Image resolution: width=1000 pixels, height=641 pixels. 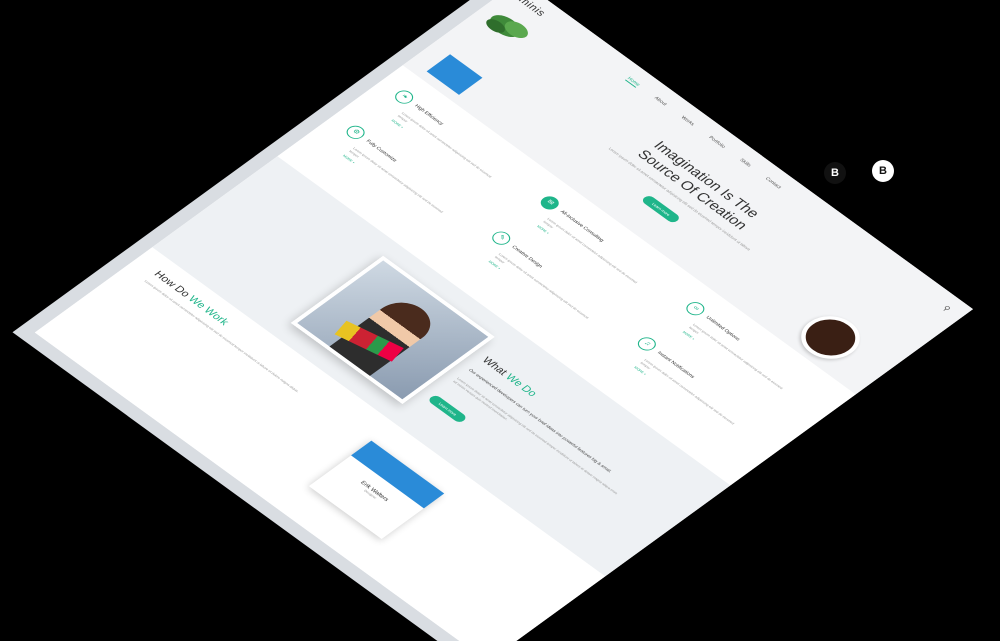 What do you see at coordinates (356, 132) in the screenshot?
I see `settings-icon: ⚙` at bounding box center [356, 132].